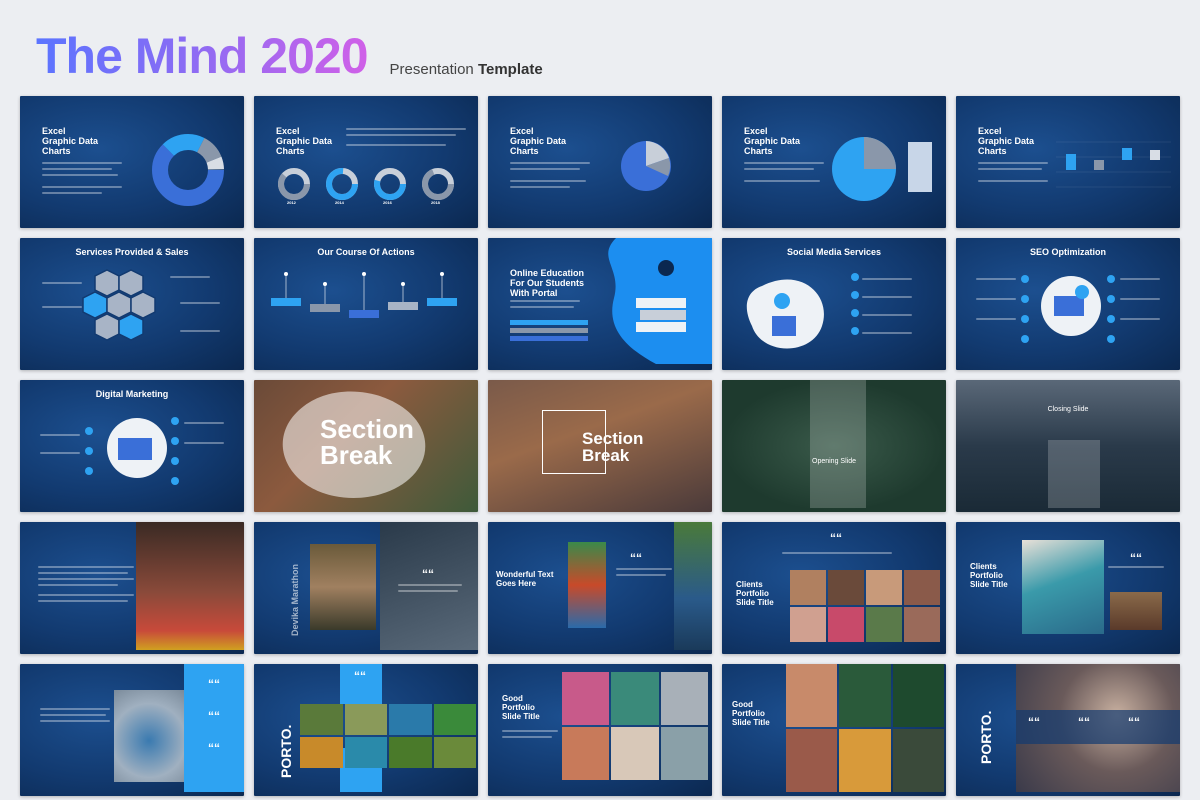  I want to click on subtitle-regular: Presentation, so click(431, 69).